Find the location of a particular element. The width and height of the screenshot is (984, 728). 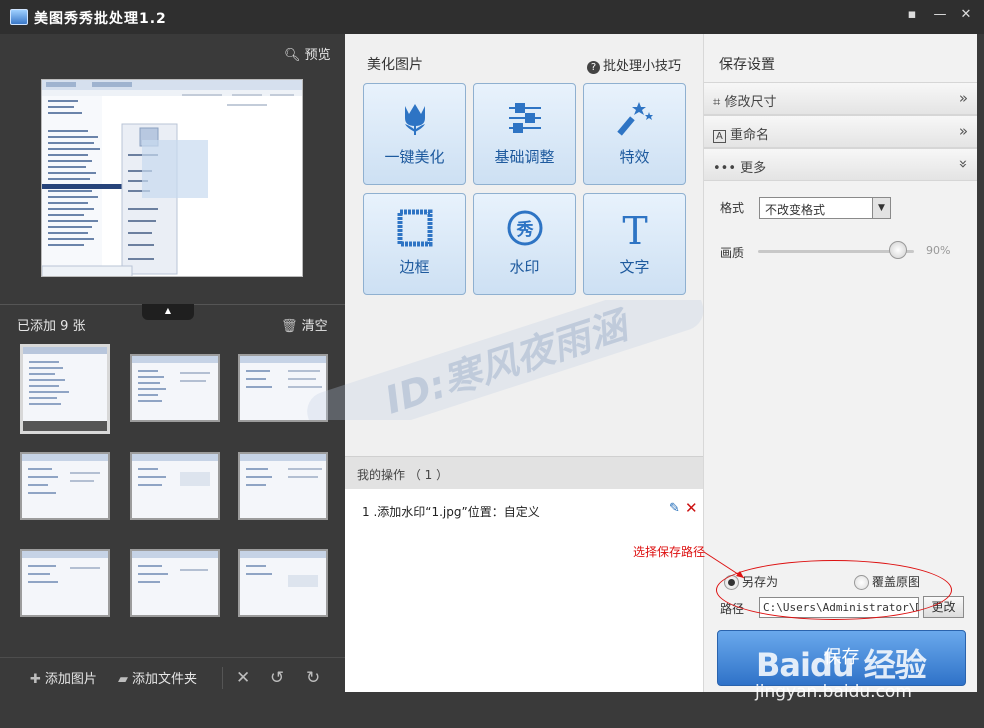

tool-one-click-beautify: 一键美化 is located at coordinates (414, 134).